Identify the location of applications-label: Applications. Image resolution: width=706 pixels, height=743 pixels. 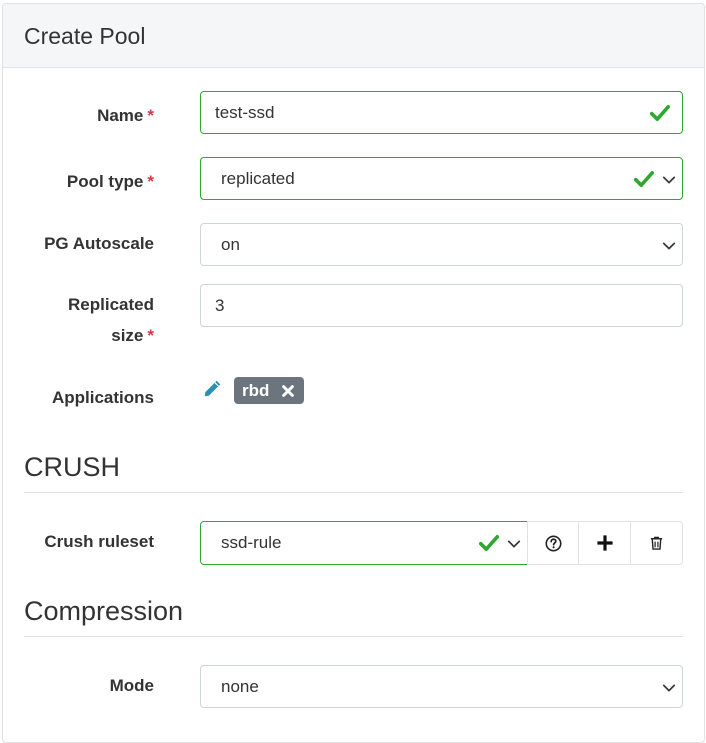
(102, 397).